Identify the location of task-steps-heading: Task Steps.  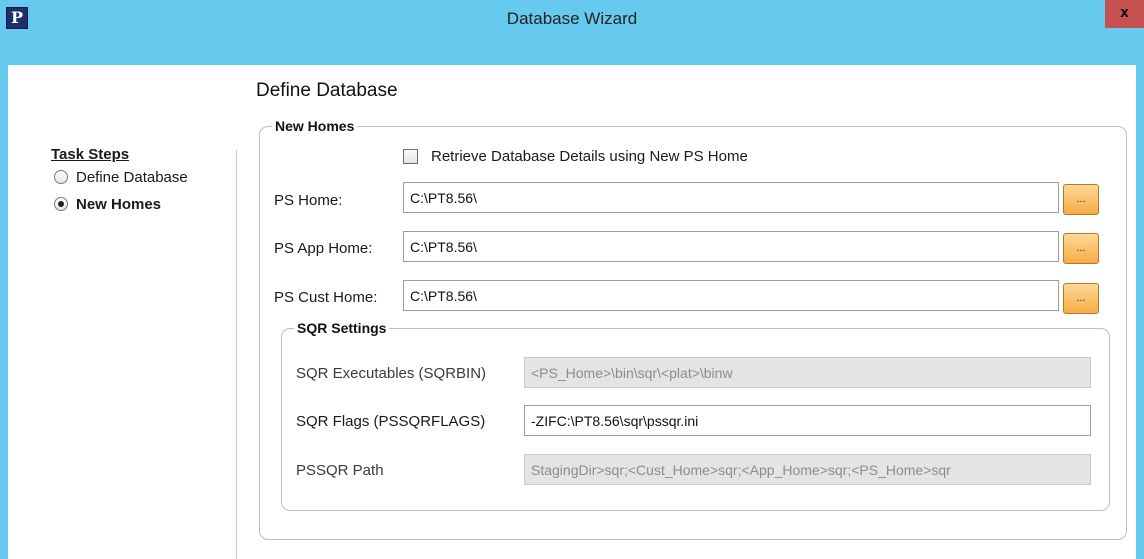
(90, 154).